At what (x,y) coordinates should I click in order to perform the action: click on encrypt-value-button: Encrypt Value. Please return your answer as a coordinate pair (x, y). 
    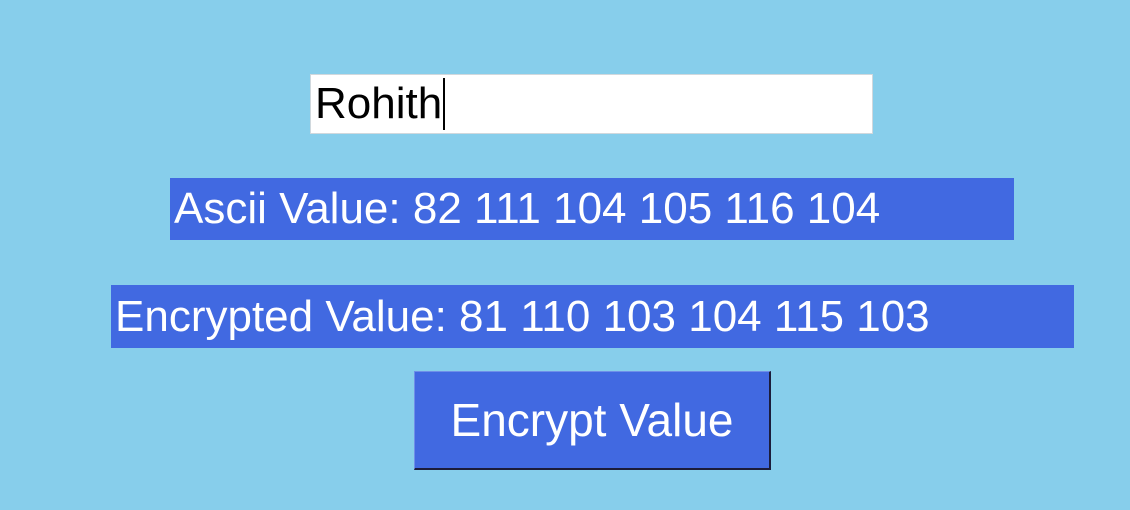
    Looking at the image, I should click on (592, 420).